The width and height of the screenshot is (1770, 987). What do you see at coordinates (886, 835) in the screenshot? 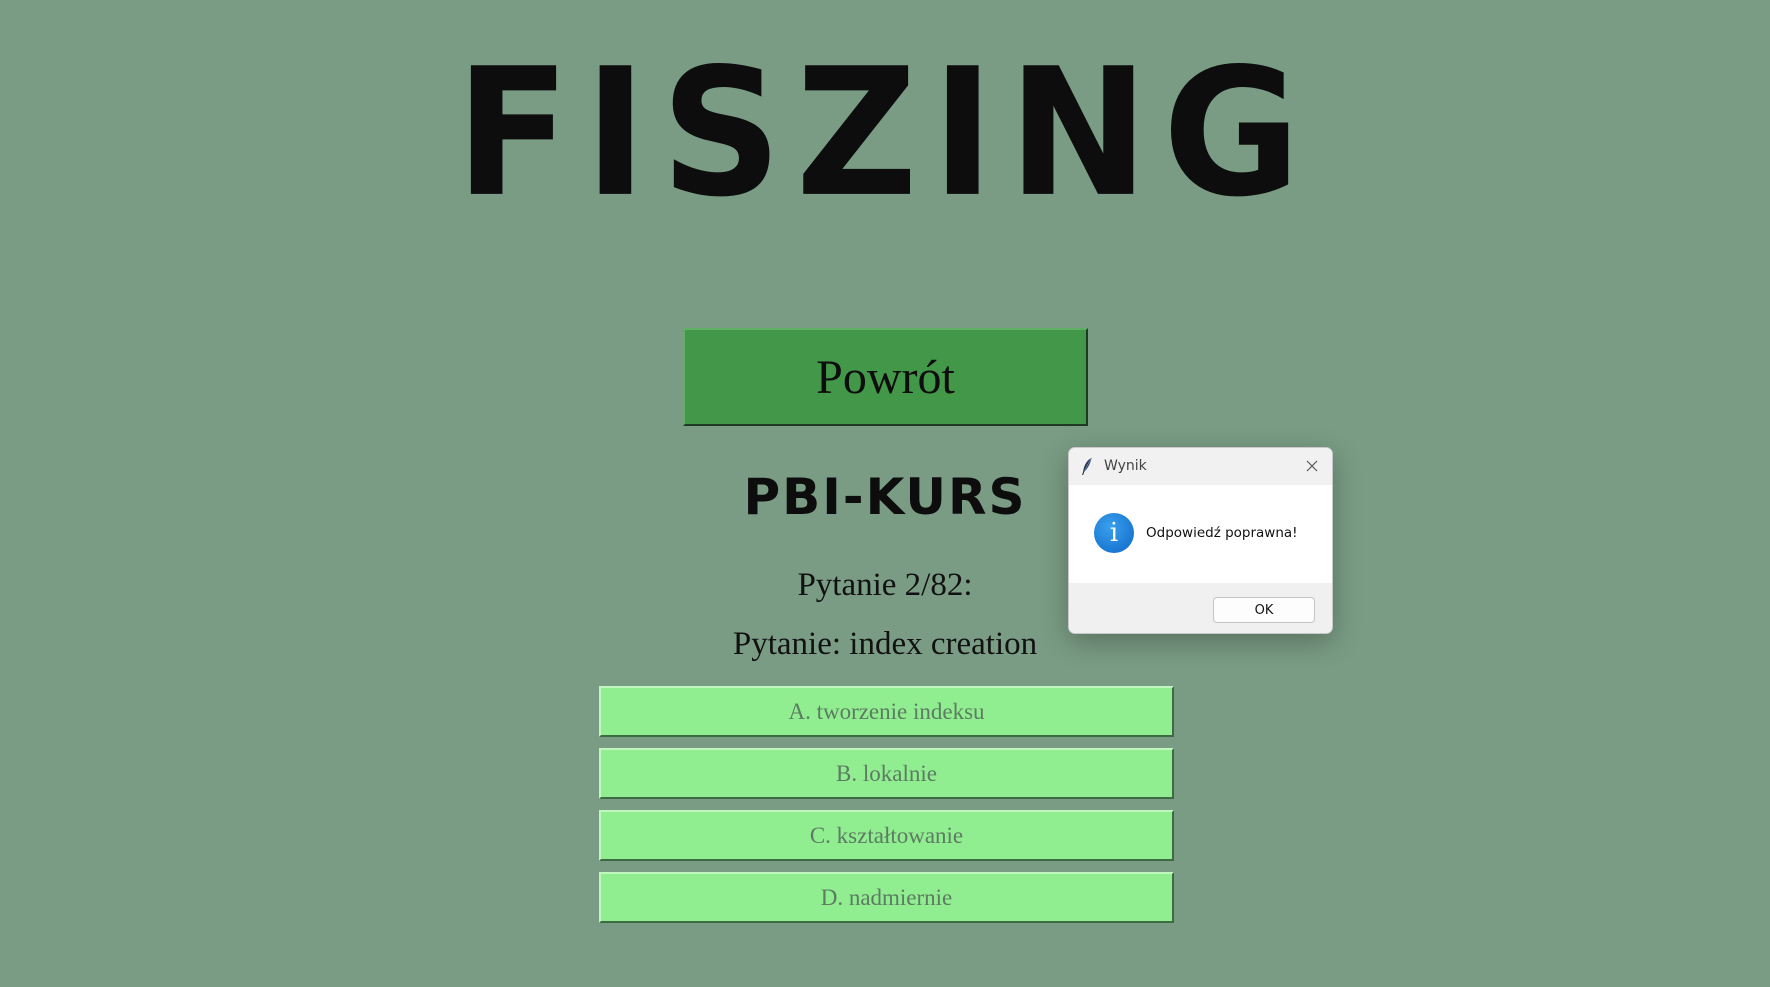
I see `answer-button-c: C. kształtowanie` at bounding box center [886, 835].